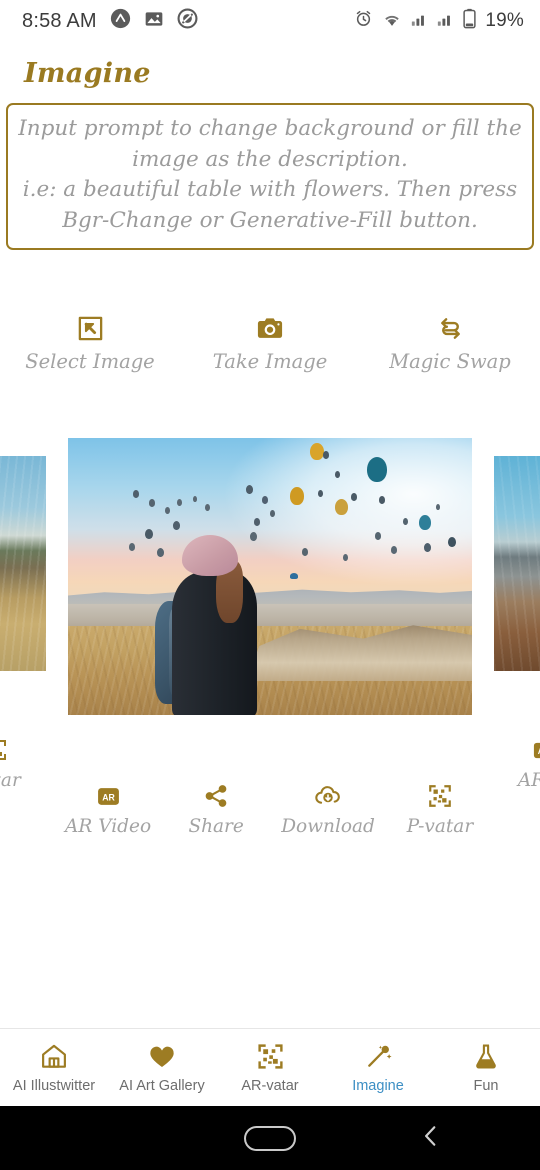 The height and width of the screenshot is (1170, 540). I want to click on carousel-slide-left-peek, so click(23, 564).